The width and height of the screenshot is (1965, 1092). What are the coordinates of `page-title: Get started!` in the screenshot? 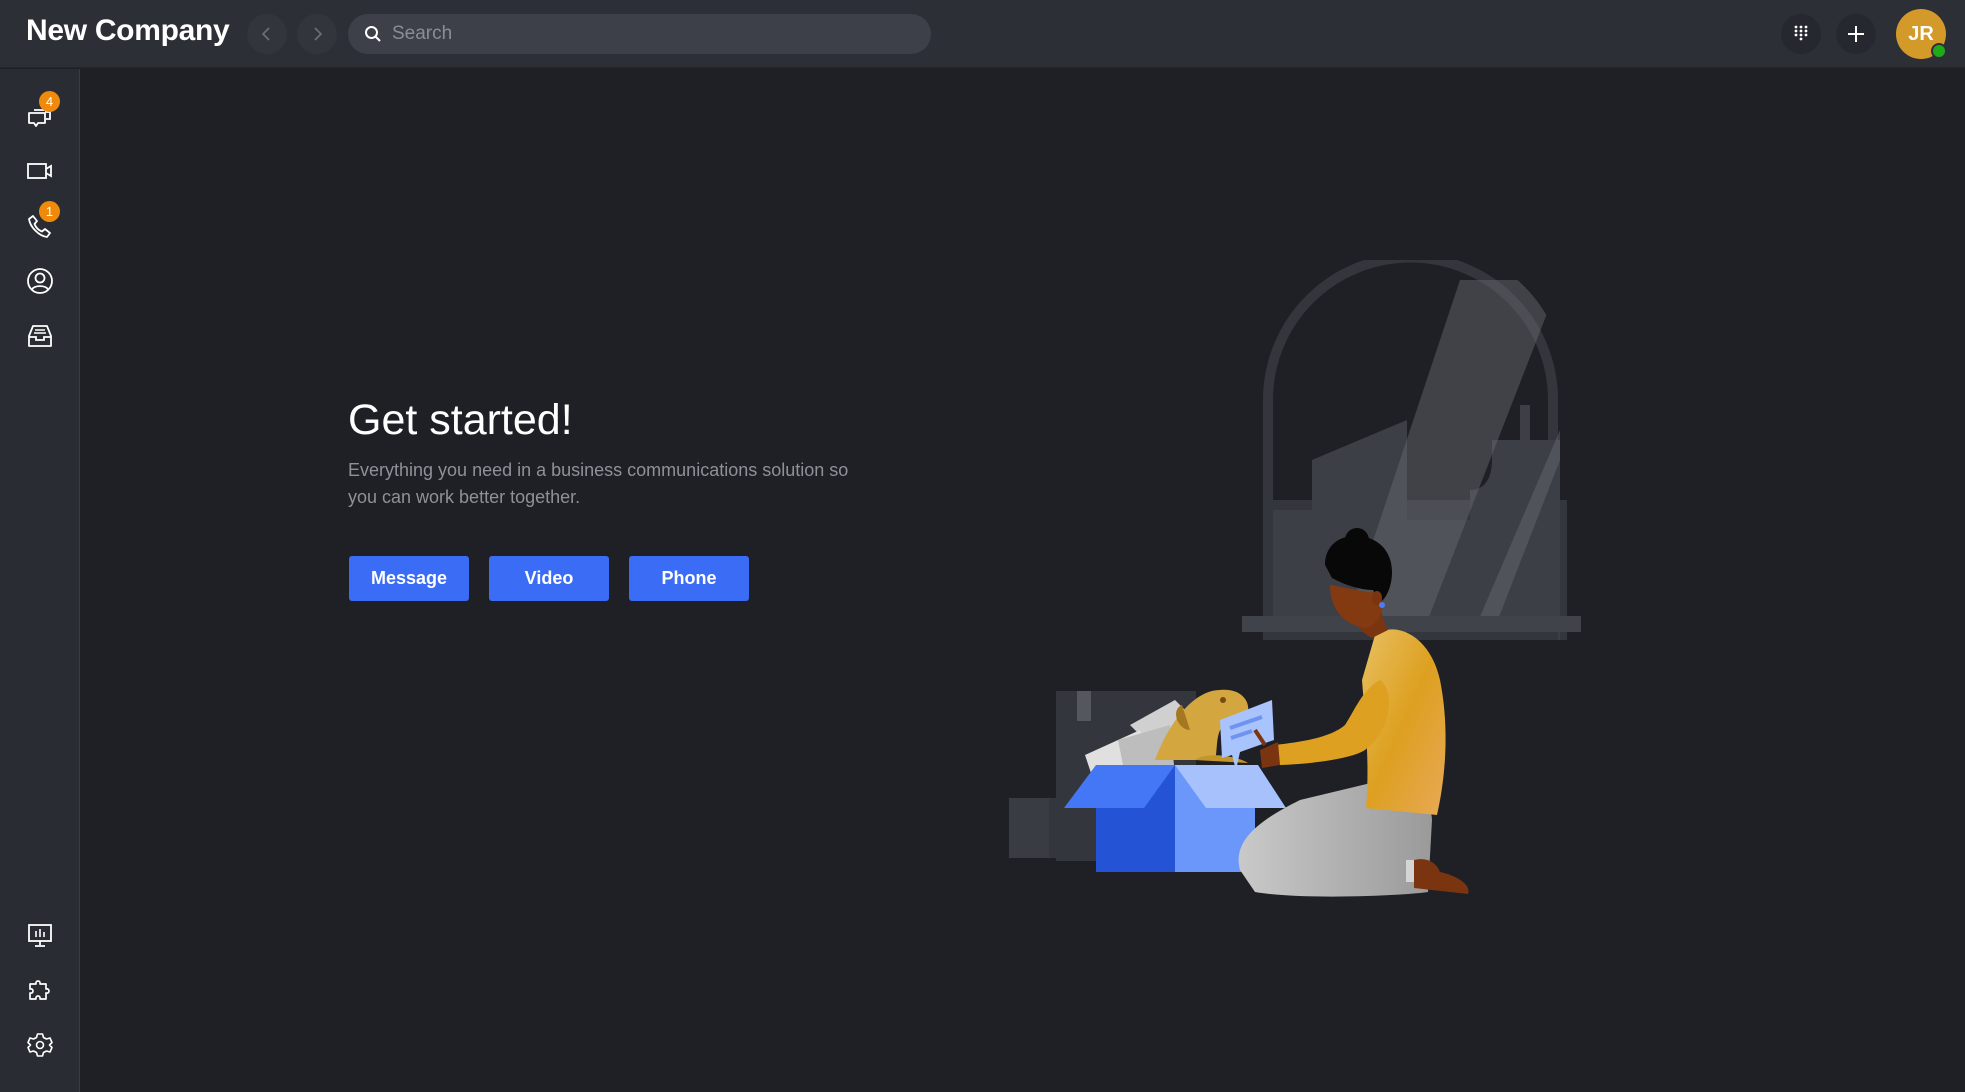 It's located at (460, 420).